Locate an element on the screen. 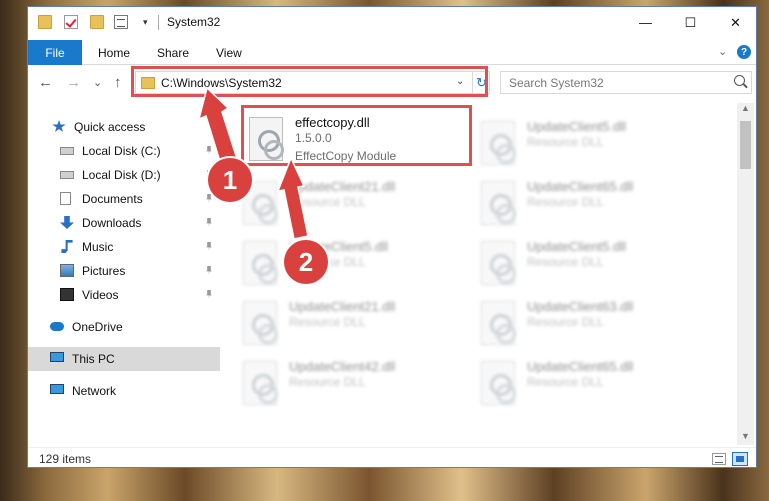 The height and width of the screenshot is (501, 769). close-button: ✕ is located at coordinates (734, 22).